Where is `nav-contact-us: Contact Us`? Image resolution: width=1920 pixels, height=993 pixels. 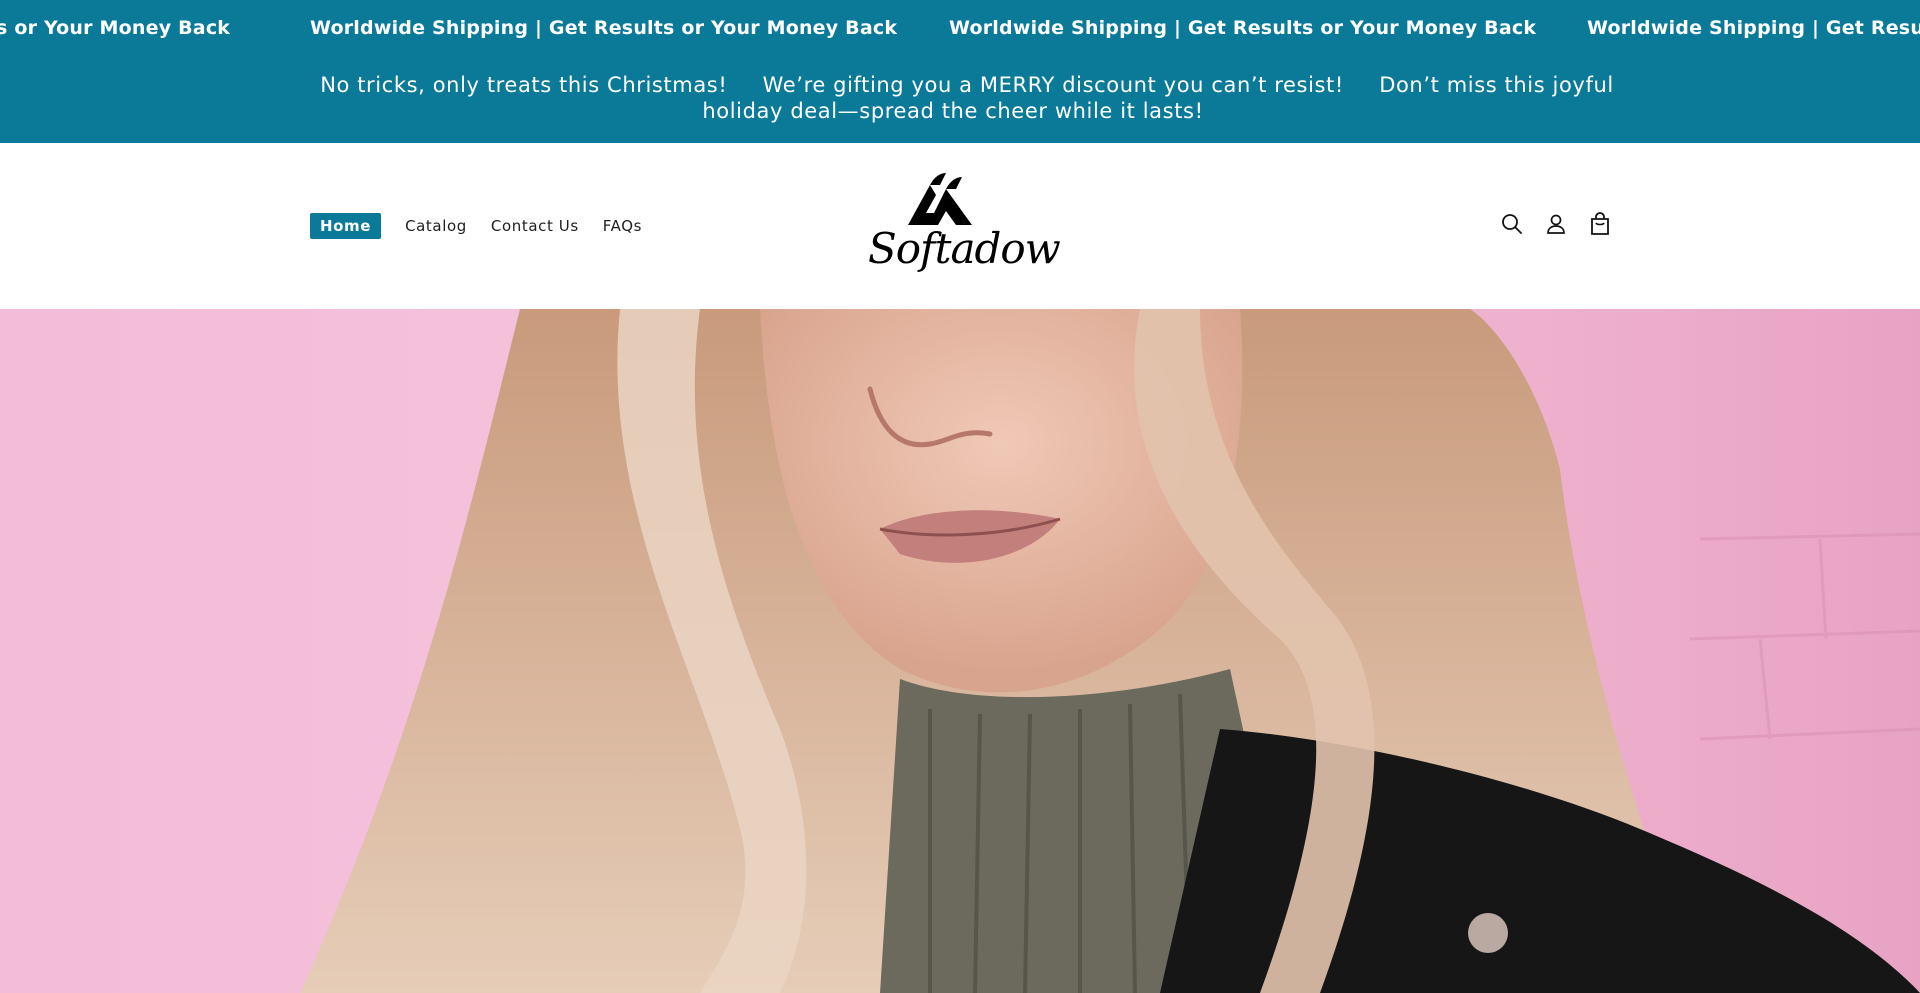 nav-contact-us: Contact Us is located at coordinates (535, 226).